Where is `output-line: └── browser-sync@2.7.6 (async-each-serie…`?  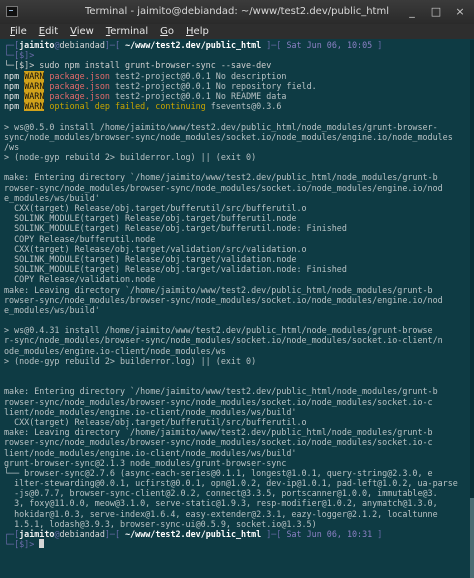
output-line: └── browser-sync@2.7.6 (async-each-serie… is located at coordinates (218, 472).